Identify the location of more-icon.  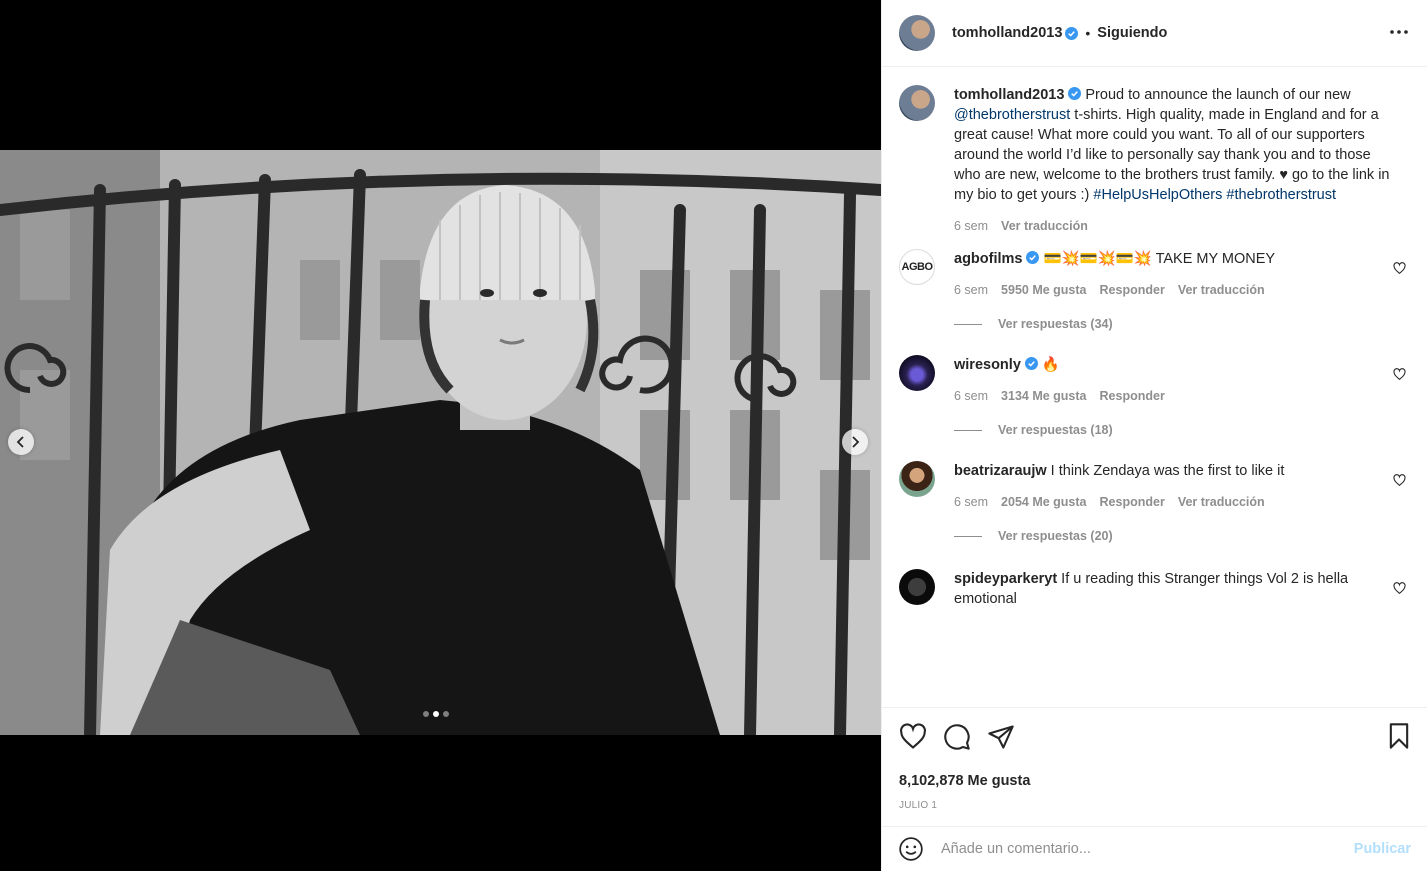
(1399, 32).